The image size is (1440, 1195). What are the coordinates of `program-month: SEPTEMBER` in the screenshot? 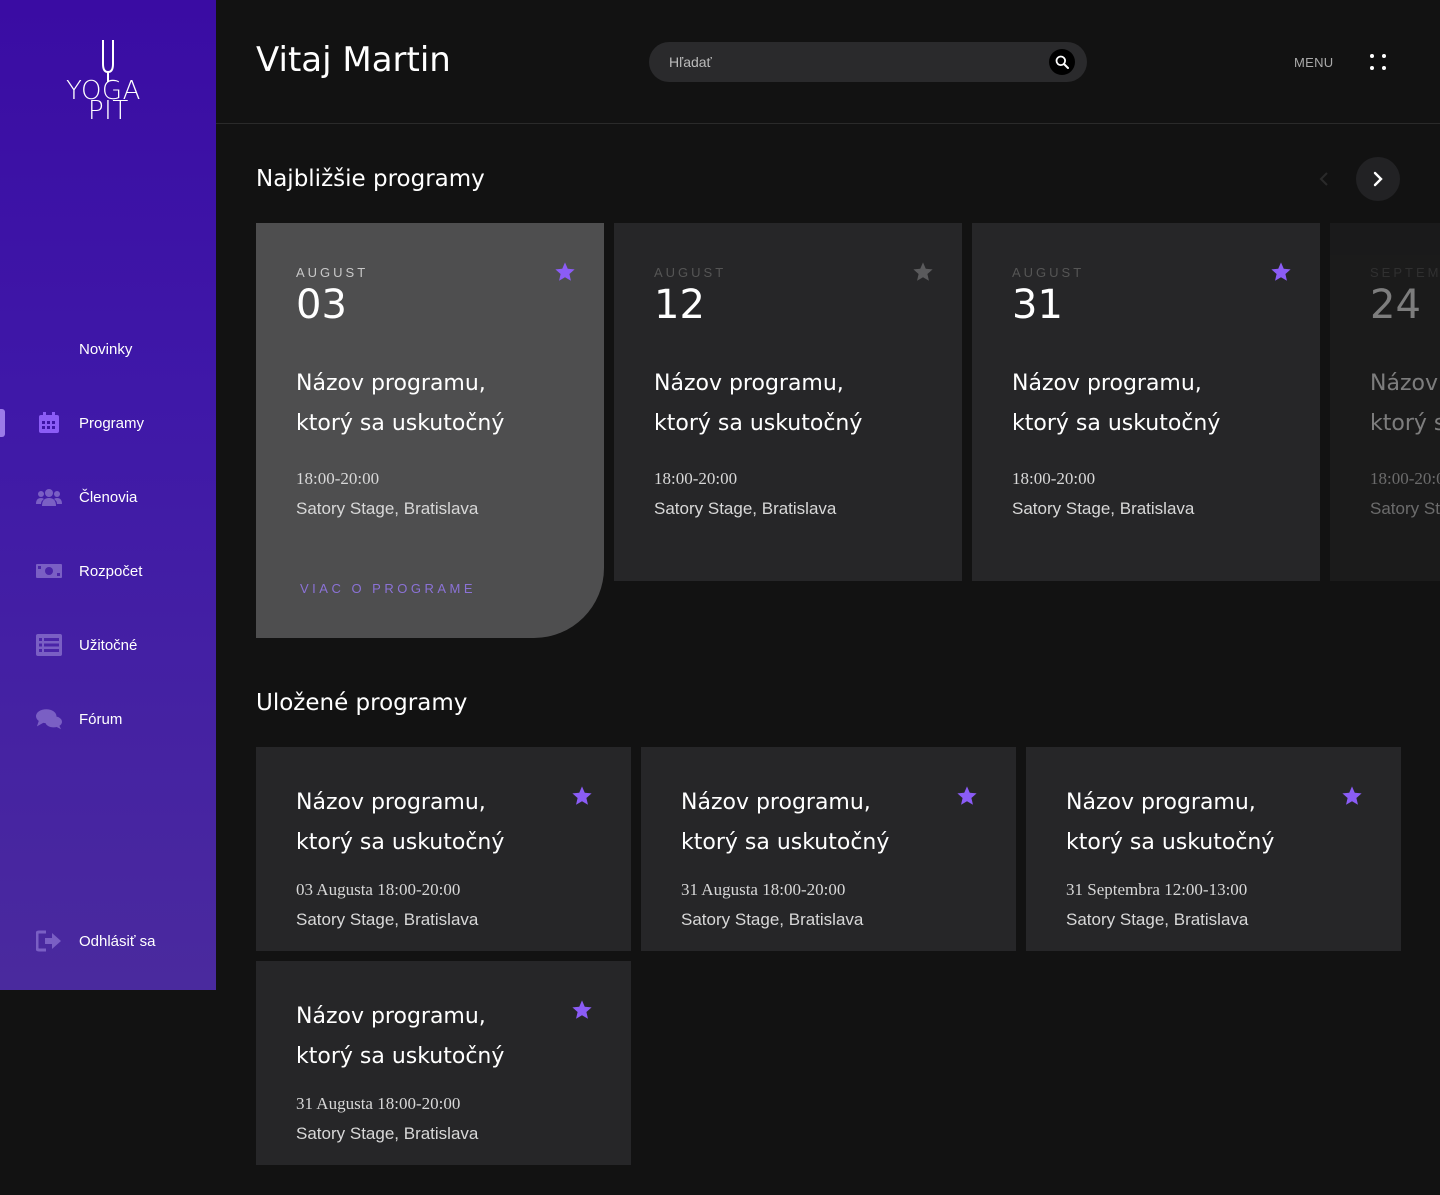 It's located at (1405, 272).